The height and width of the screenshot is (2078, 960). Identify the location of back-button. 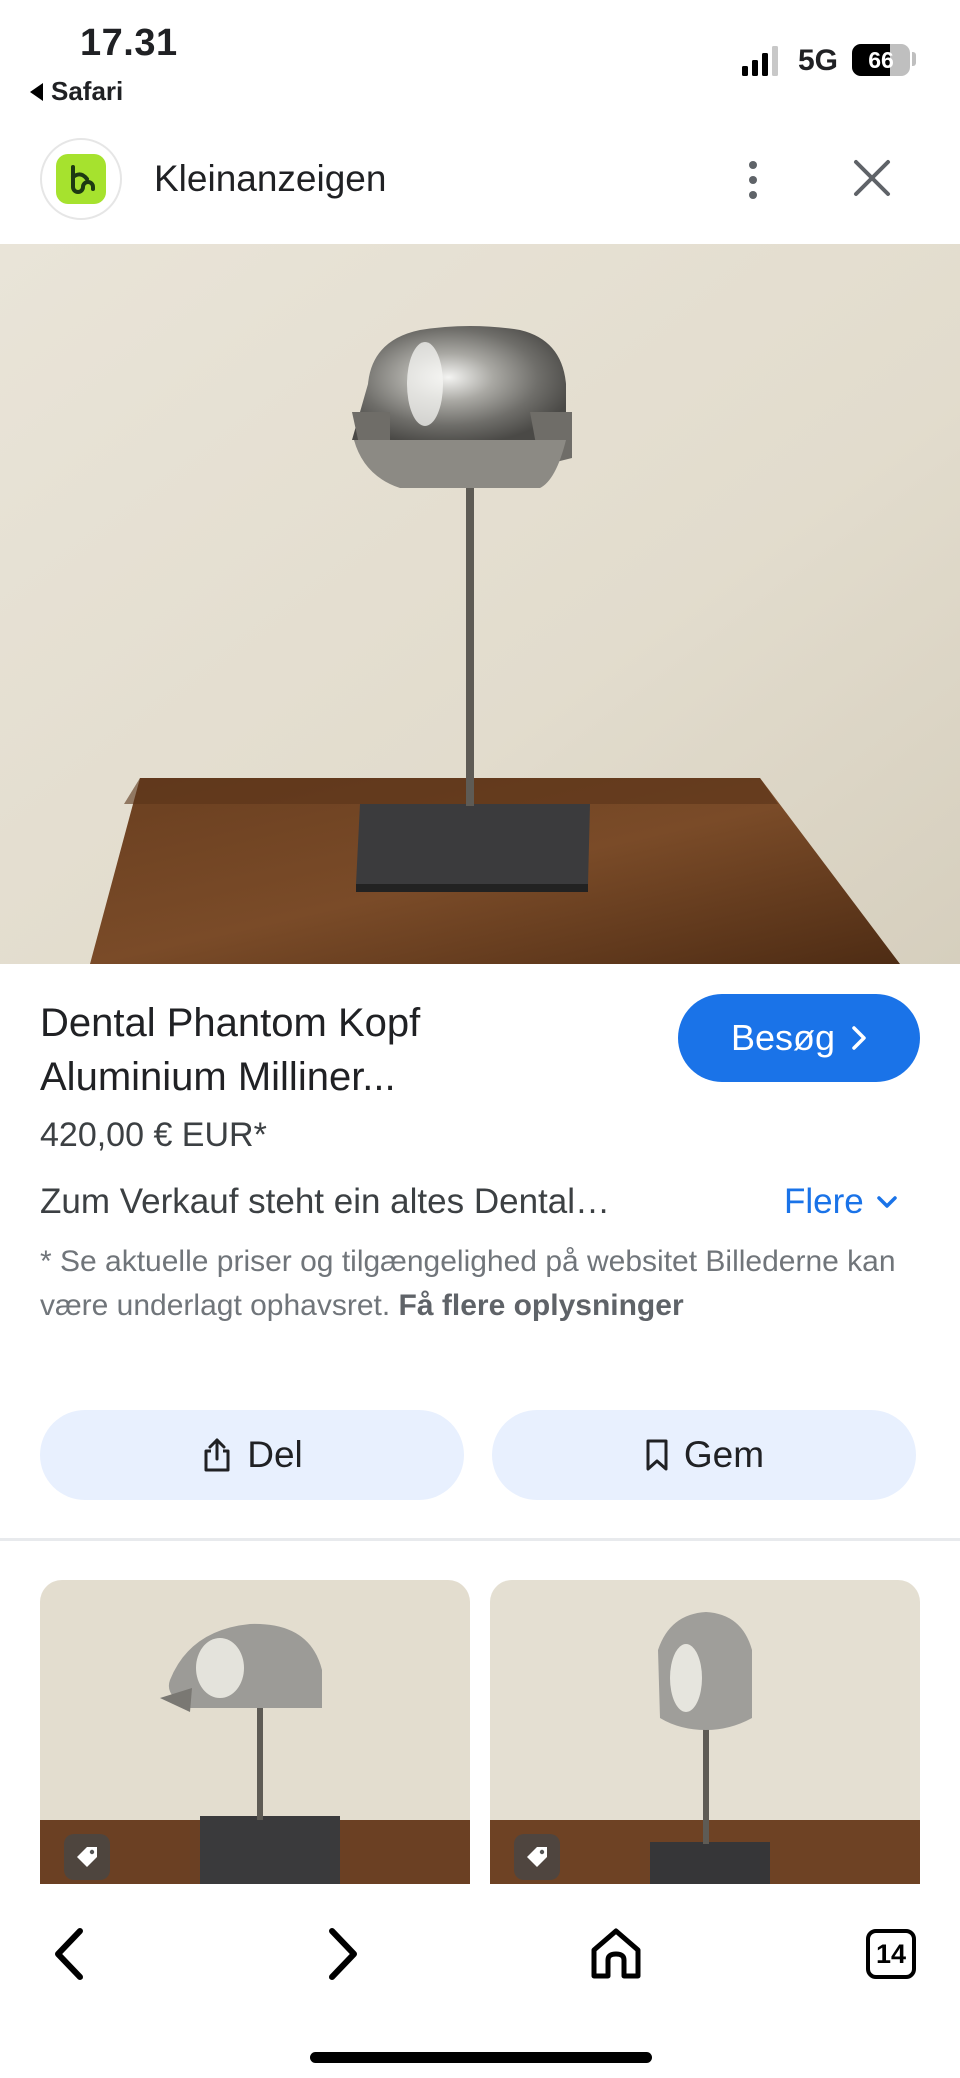
(70, 1954).